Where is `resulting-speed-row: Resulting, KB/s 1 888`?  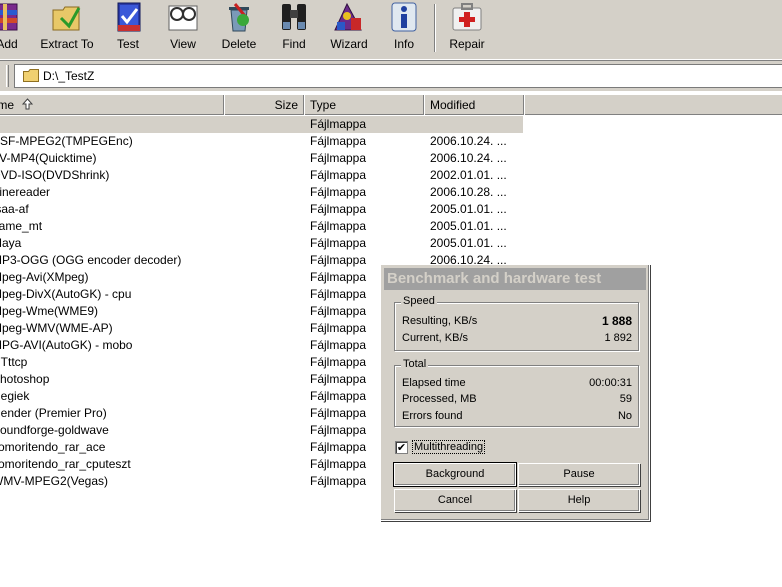
resulting-speed-row: Resulting, KB/s 1 888 is located at coordinates (517, 321).